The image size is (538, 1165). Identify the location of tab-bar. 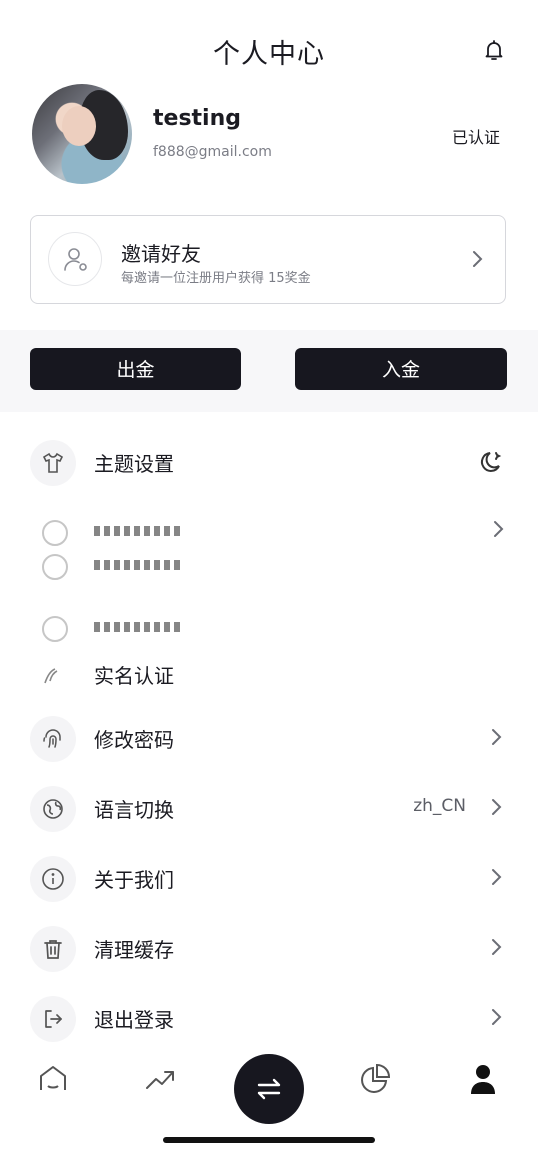
(269, 1087).